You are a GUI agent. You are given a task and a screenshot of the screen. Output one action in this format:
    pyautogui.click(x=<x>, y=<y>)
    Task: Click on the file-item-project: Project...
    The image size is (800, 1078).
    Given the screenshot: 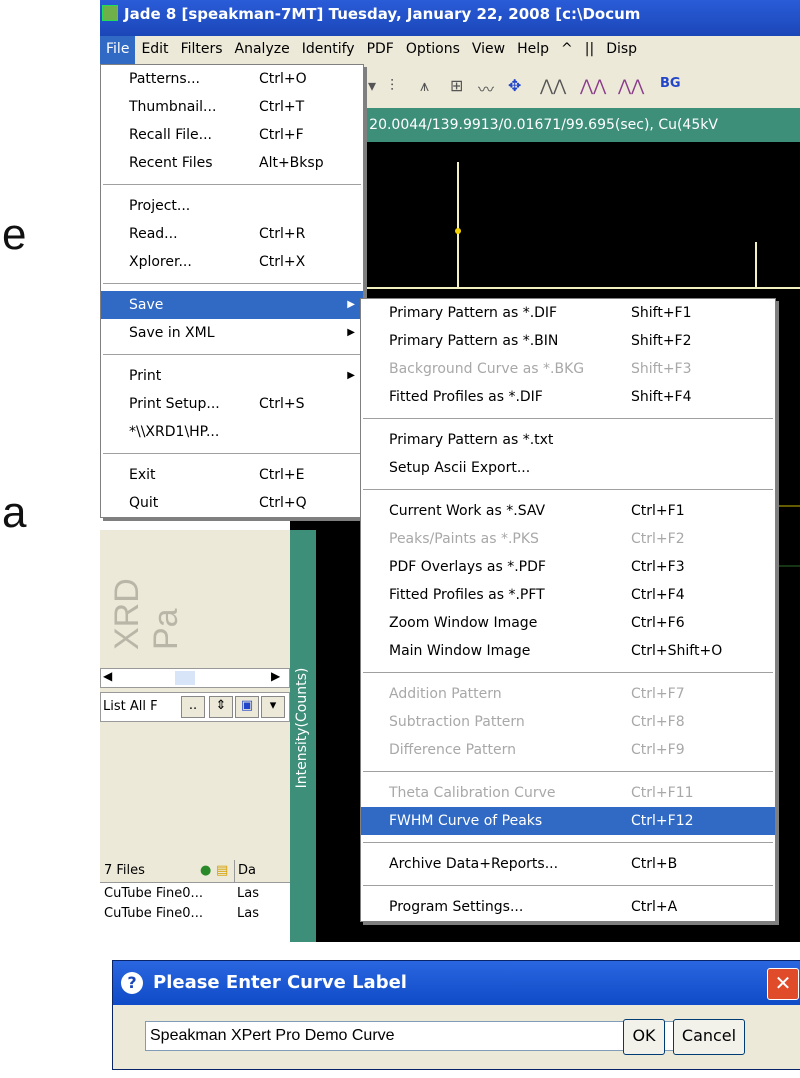 What is the action you would take?
    pyautogui.click(x=232, y=206)
    